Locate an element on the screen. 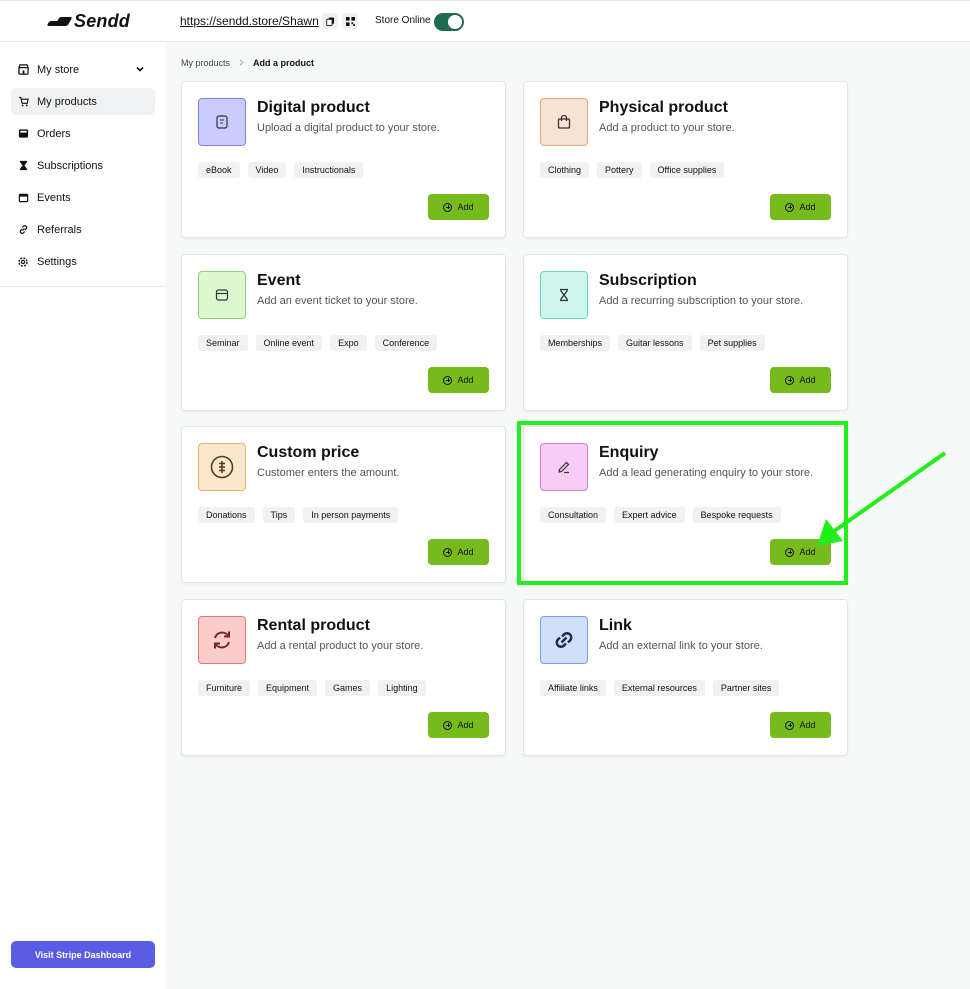  card-description: Add an event ticket to your store. is located at coordinates (337, 301).